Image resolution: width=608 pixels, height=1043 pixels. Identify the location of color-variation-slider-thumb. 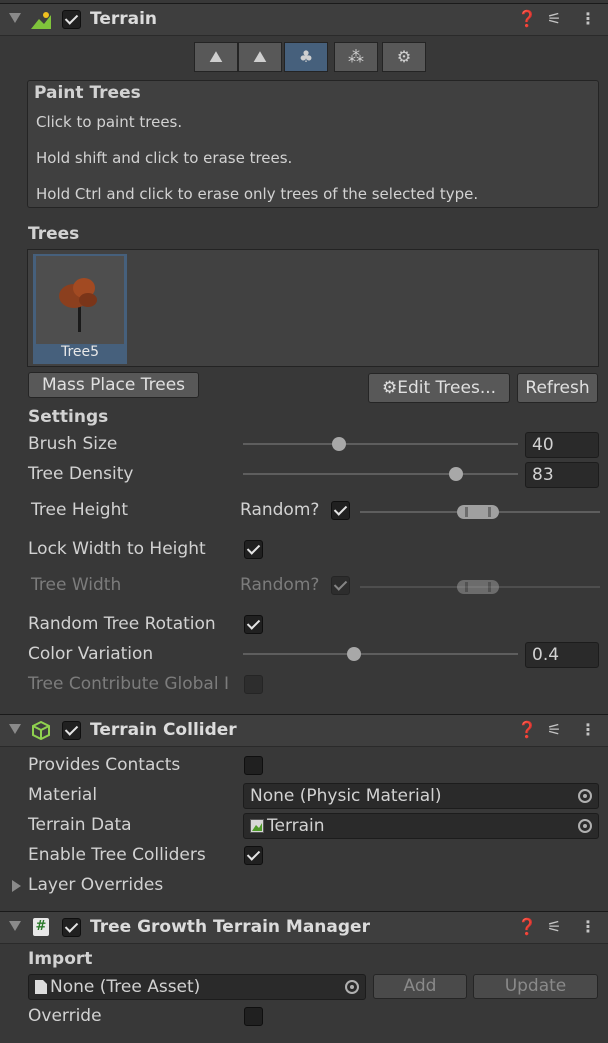
(354, 654).